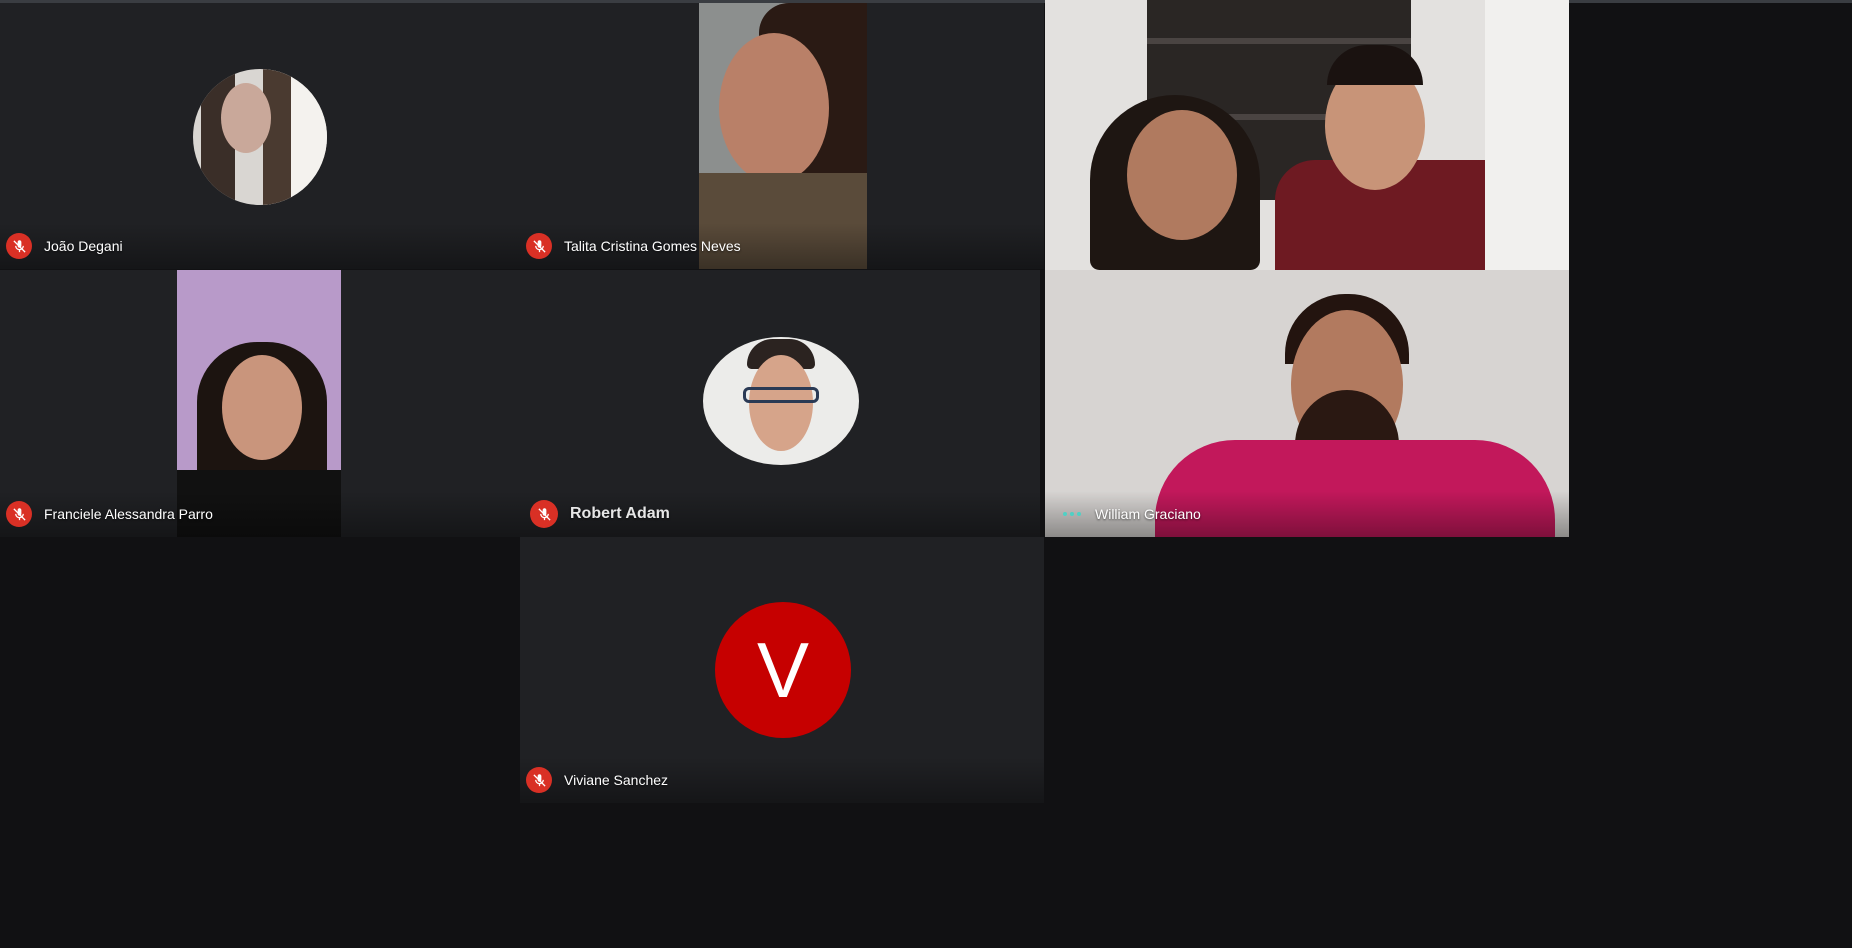 This screenshot has width=1852, height=948. What do you see at coordinates (652, 246) in the screenshot?
I see `participant-name: Talita Cristina Gomes Neves` at bounding box center [652, 246].